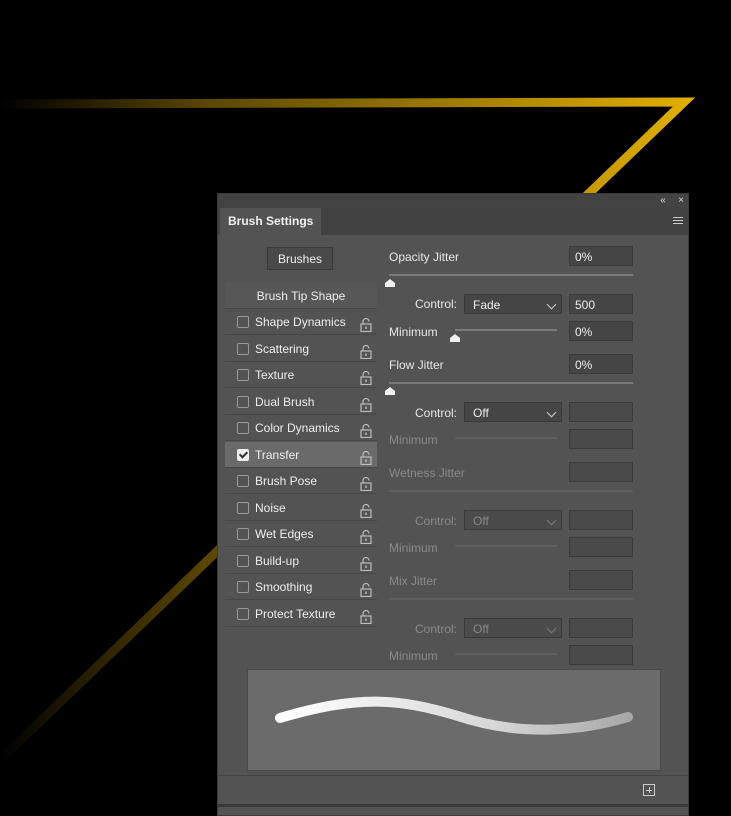  I want to click on sidebar-item-label: Transfer, so click(277, 454).